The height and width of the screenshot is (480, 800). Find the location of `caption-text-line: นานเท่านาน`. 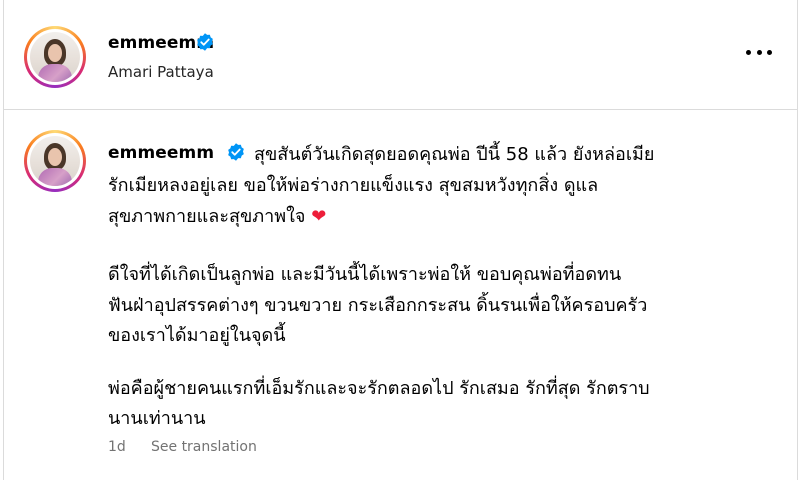

caption-text-line: นานเท่านาน is located at coordinates (157, 418).